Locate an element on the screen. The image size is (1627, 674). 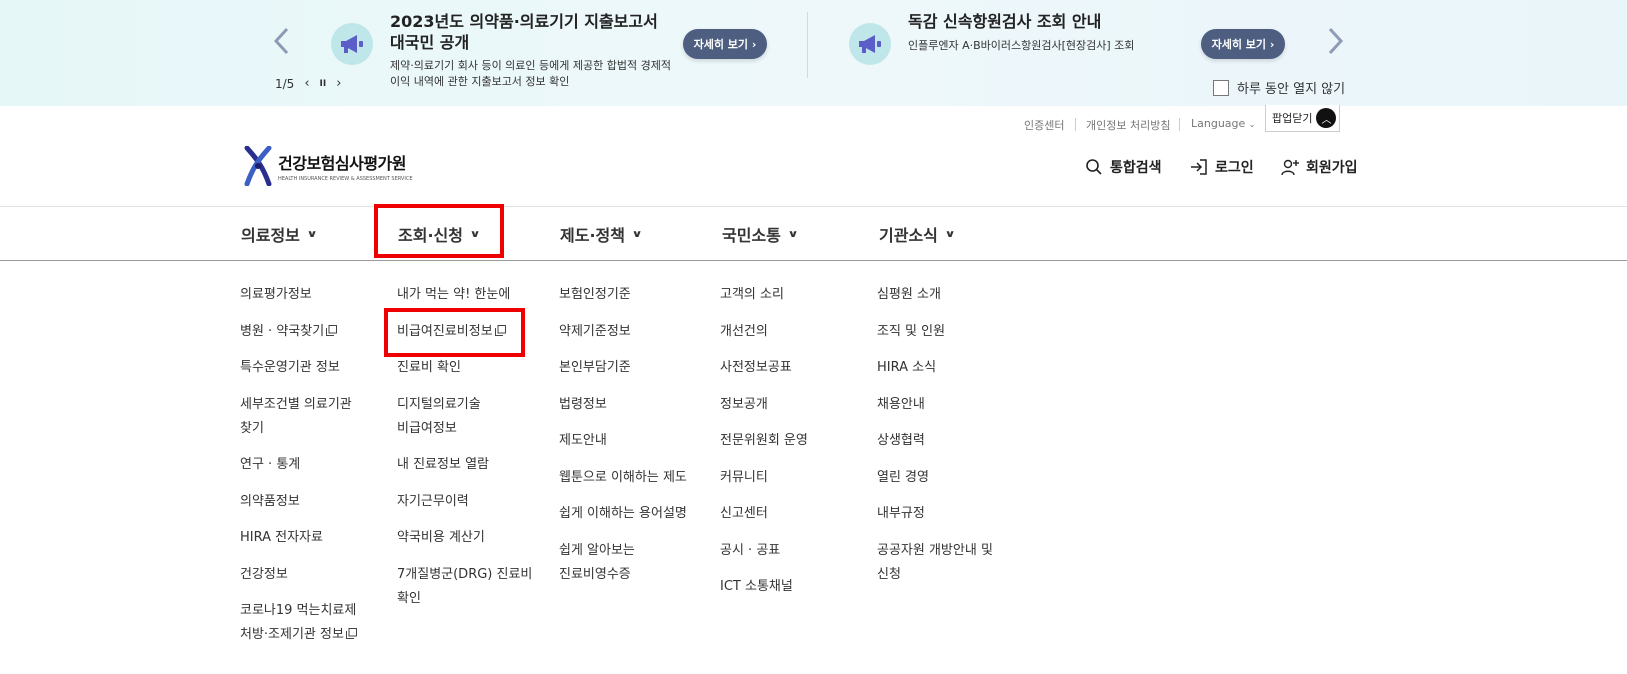
submenu-item: 내부규정 is located at coordinates (935, 514).